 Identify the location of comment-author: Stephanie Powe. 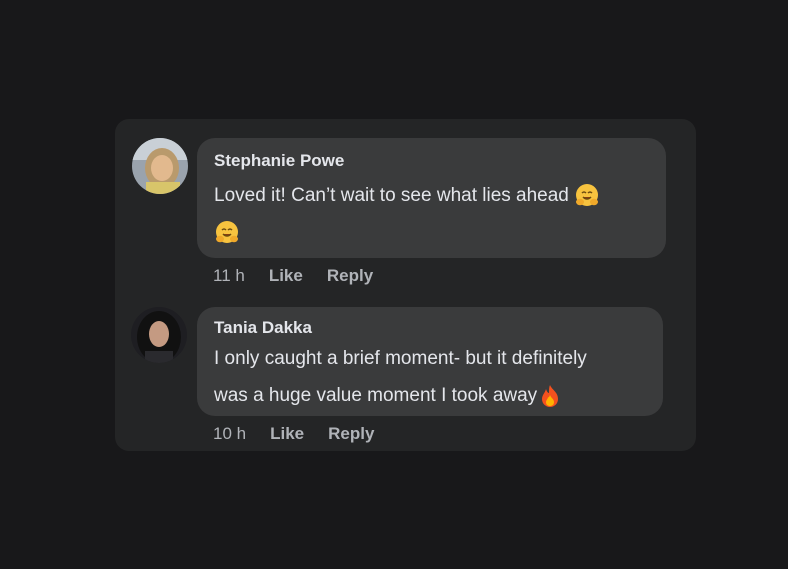
(431, 161).